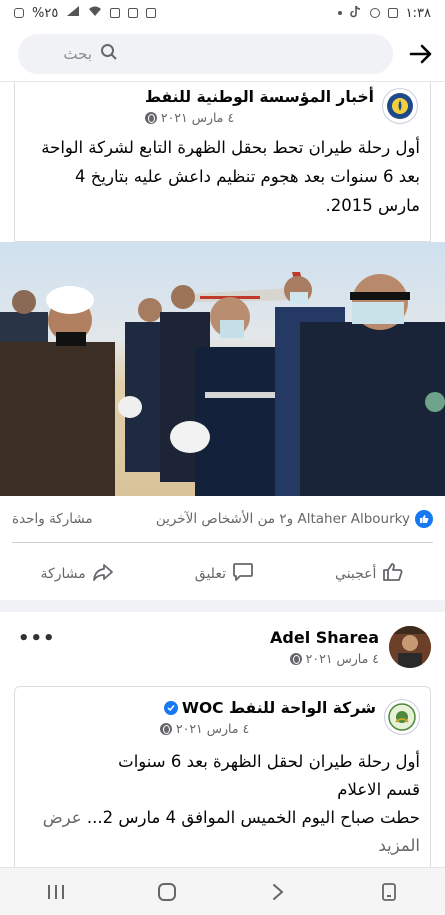 The image size is (445, 915). I want to click on shared-date-row: ٤ مارس ٢٠٢١, so click(204, 728).